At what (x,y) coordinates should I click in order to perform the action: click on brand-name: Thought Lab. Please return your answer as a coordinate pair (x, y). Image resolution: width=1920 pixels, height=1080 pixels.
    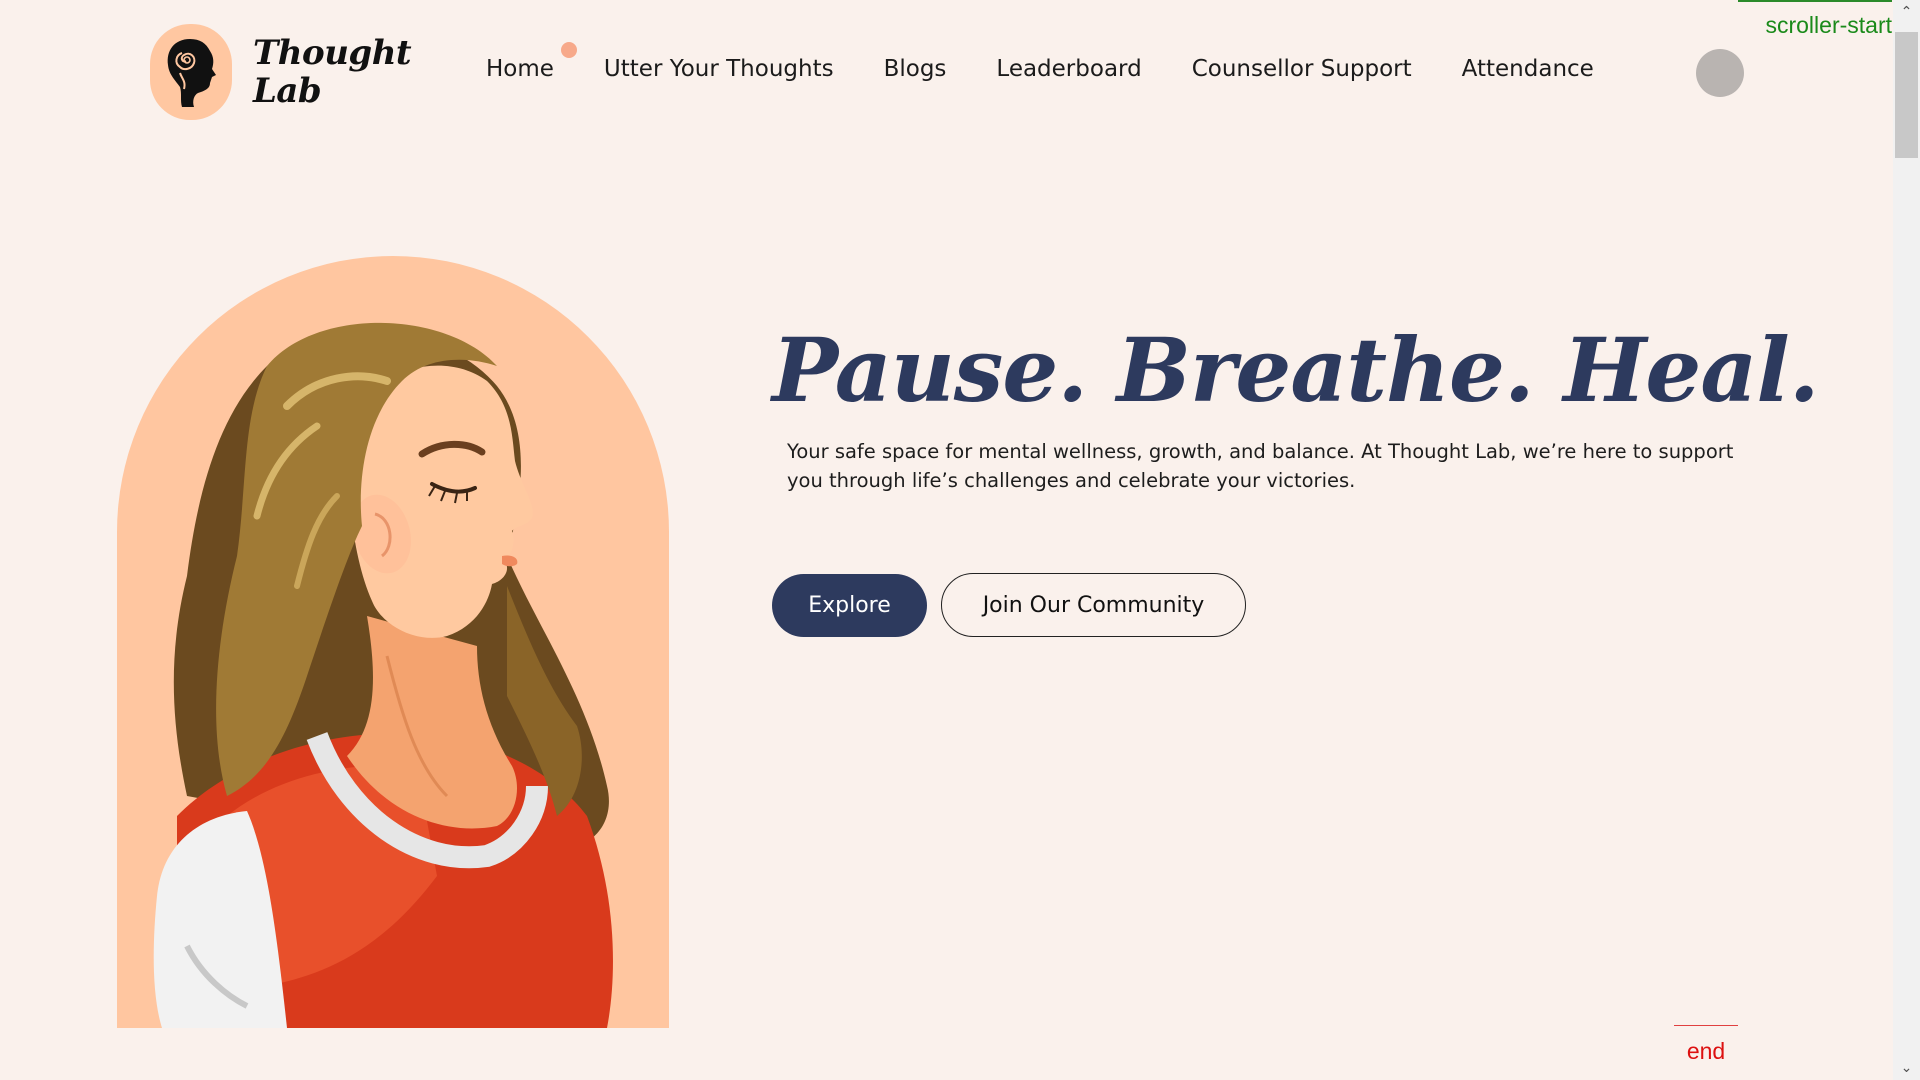
    Looking at the image, I should click on (338, 72).